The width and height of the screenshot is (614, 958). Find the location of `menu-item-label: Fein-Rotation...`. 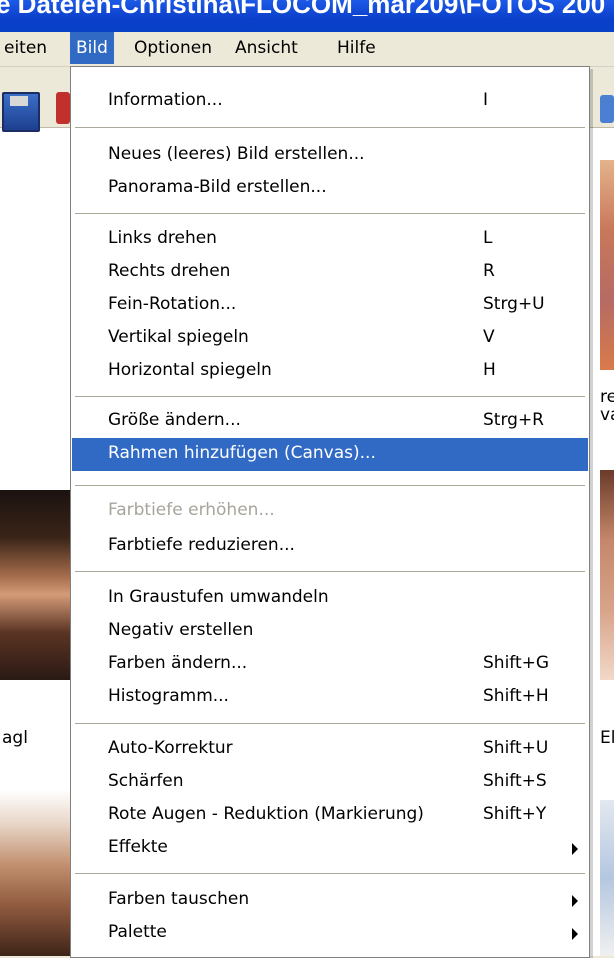

menu-item-label: Fein-Rotation... is located at coordinates (172, 304).